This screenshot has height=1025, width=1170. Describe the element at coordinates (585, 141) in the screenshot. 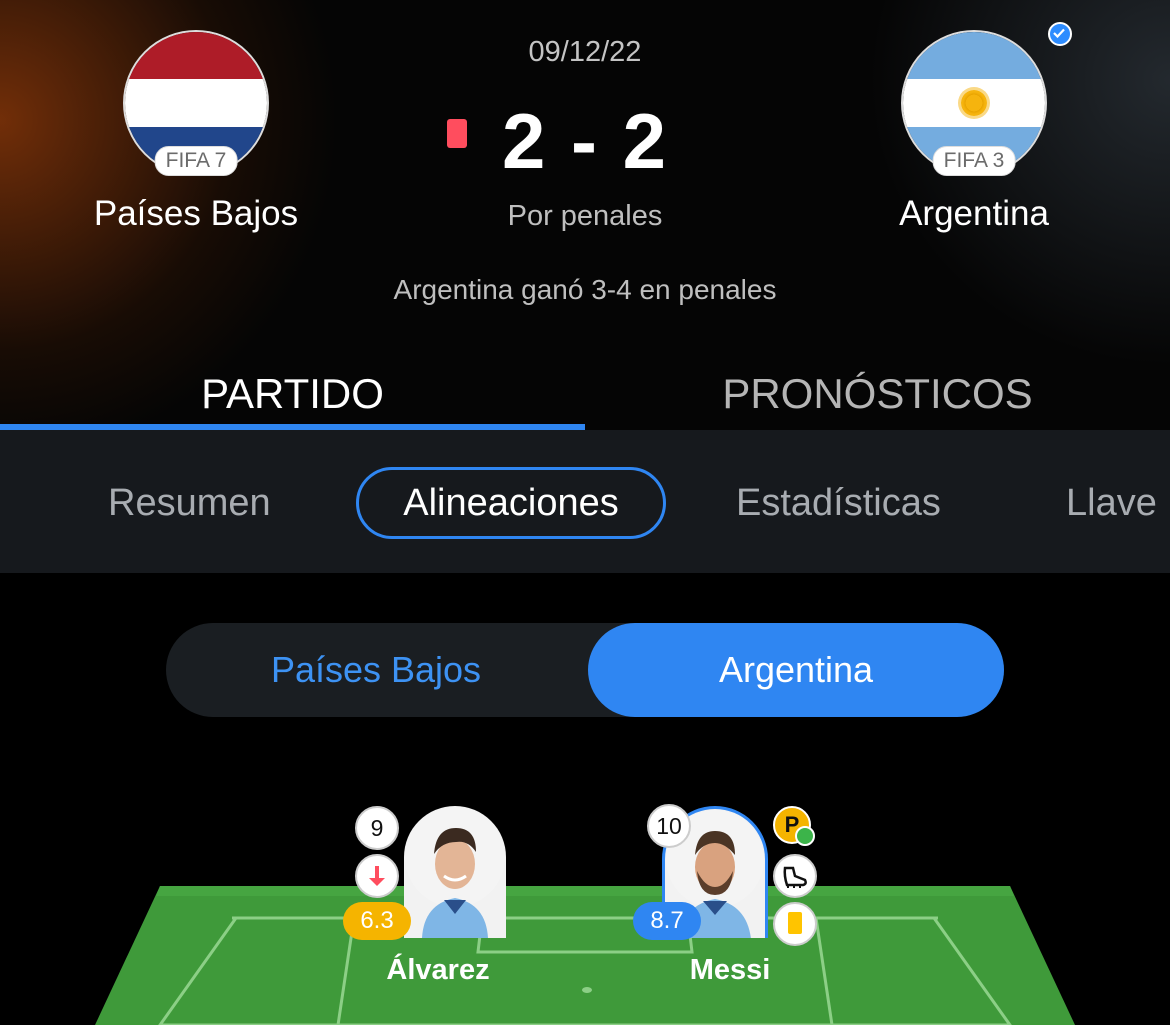

I see `match-score: 2 - 2` at that location.